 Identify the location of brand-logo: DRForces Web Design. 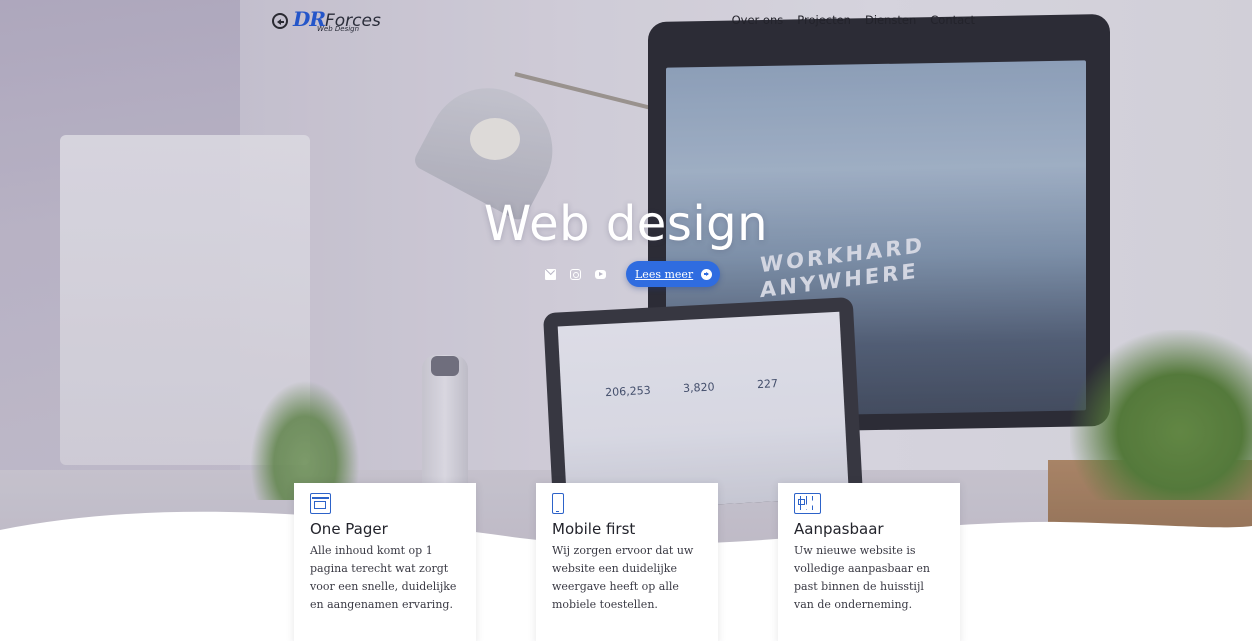
(326, 22).